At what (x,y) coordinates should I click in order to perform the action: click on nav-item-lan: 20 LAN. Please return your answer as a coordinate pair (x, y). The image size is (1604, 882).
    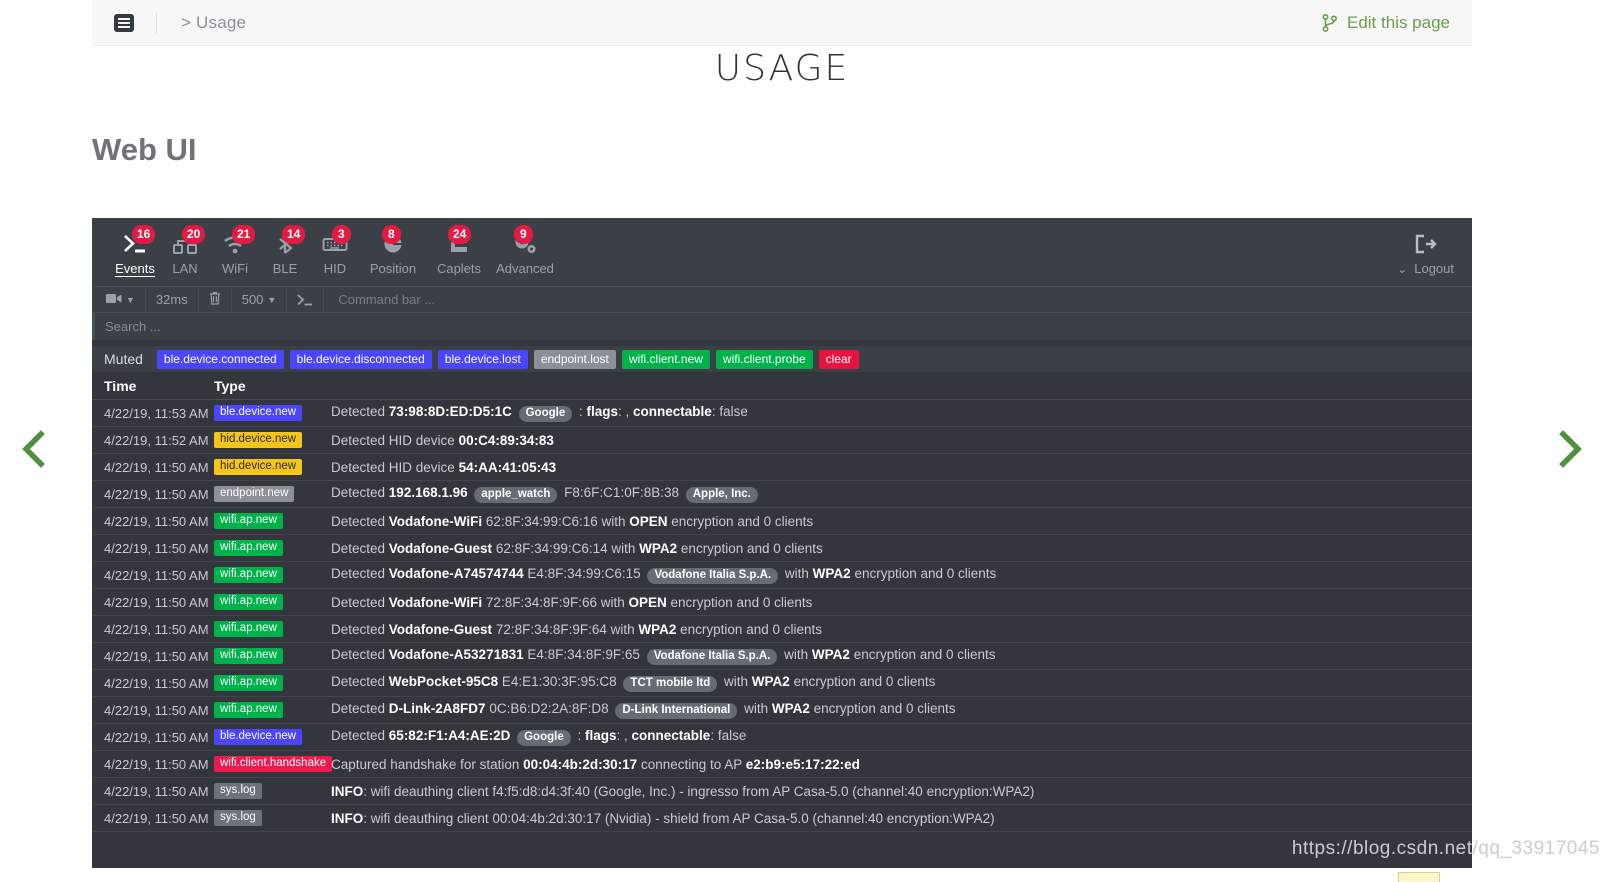
    Looking at the image, I should click on (185, 251).